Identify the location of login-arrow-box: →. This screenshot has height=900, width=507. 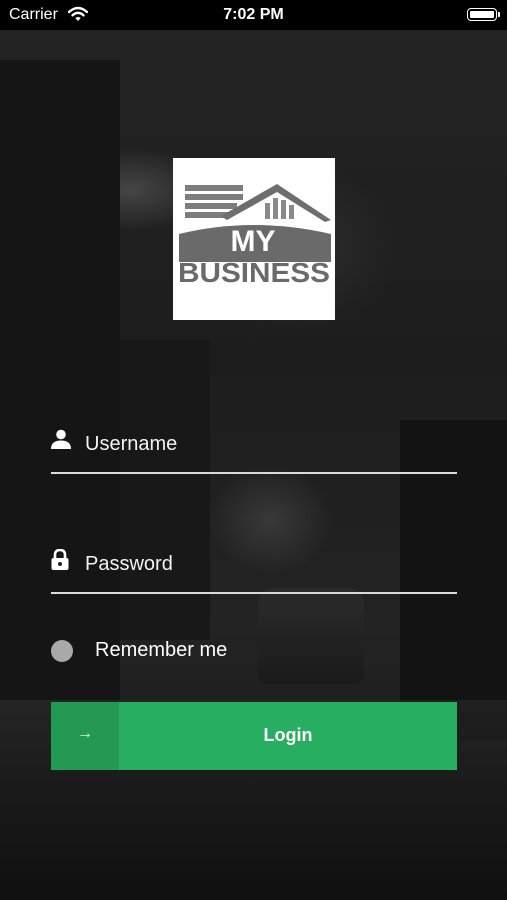
(85, 736).